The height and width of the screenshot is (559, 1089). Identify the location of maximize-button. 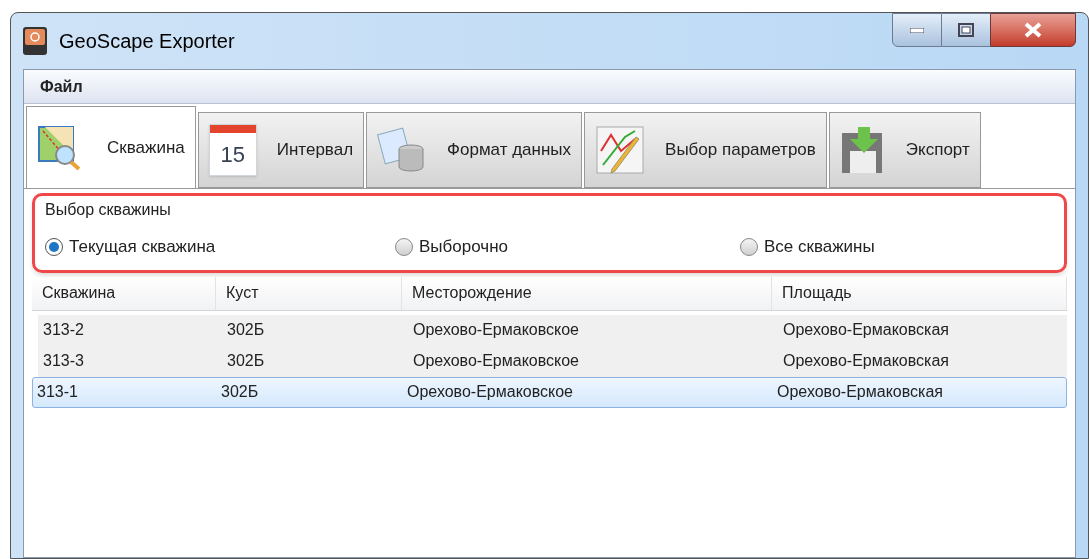
(966, 30).